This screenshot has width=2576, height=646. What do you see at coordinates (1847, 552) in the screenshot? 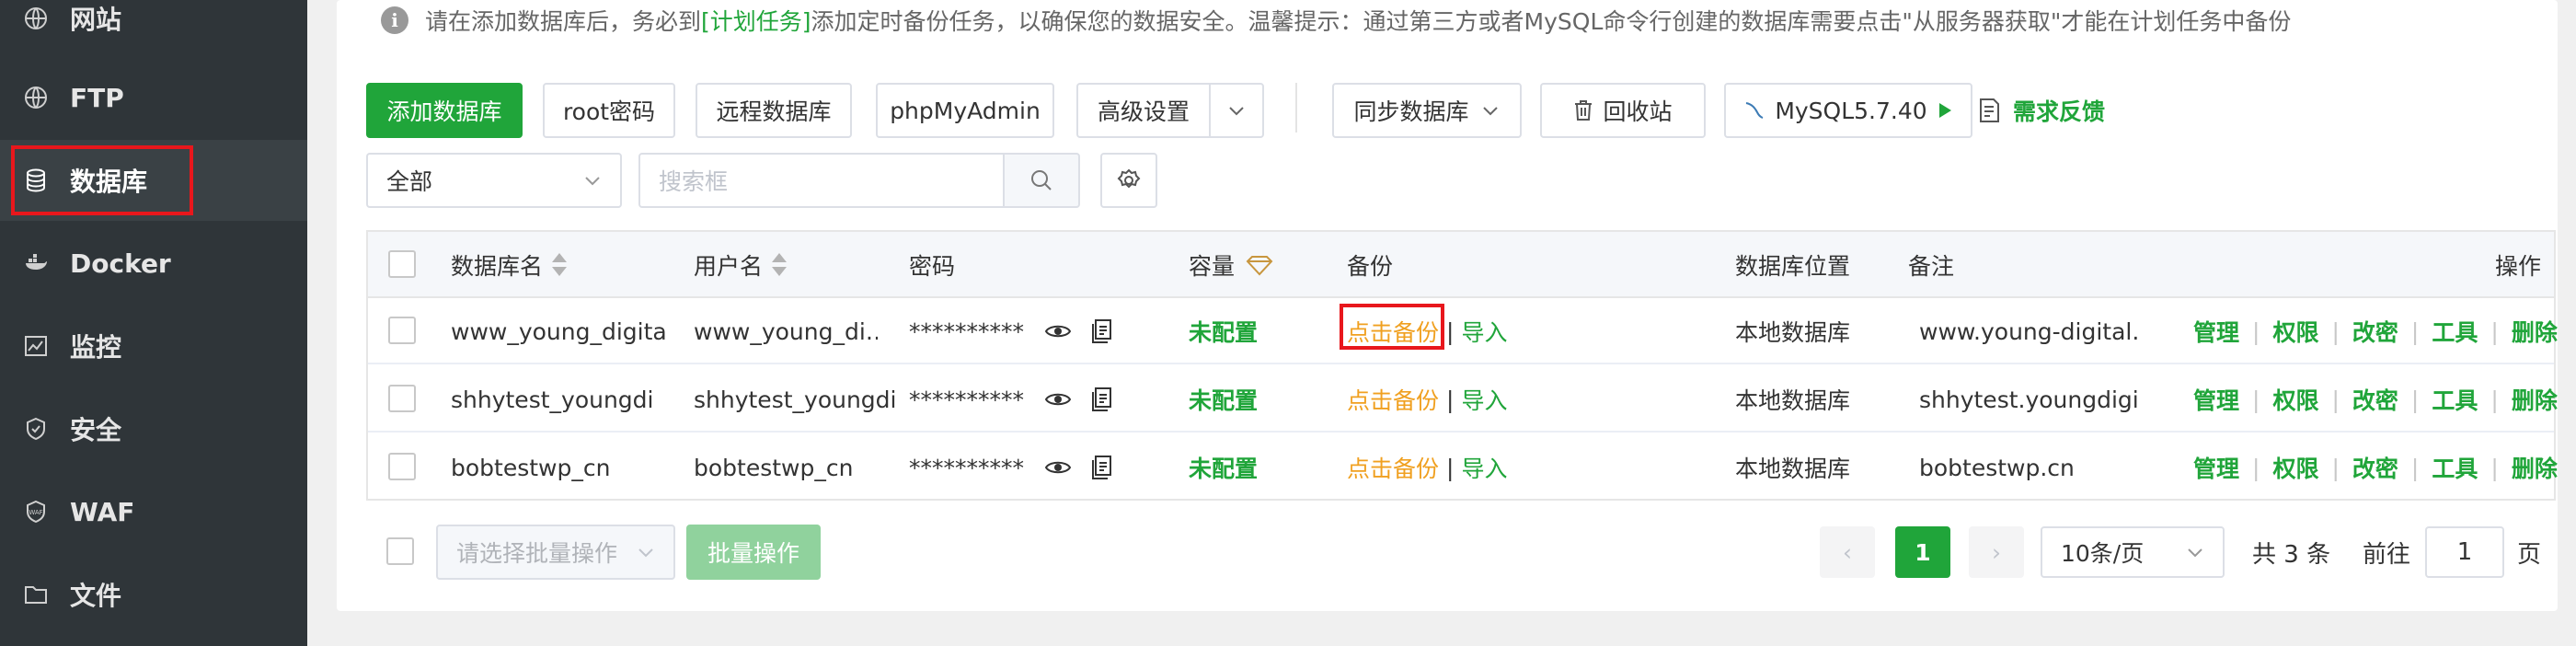
I see `prev-page-button: ‹` at bounding box center [1847, 552].